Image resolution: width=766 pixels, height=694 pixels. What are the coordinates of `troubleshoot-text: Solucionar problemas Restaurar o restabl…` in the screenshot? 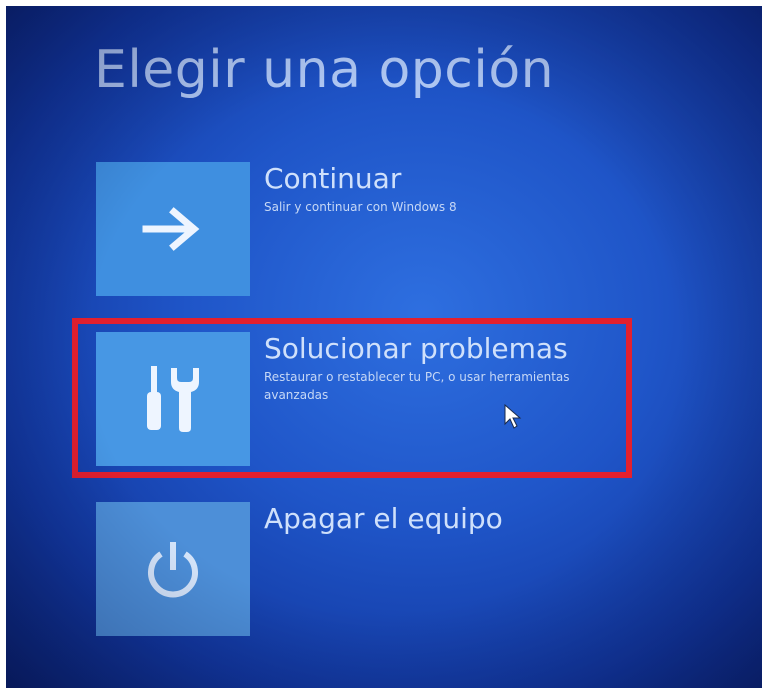 It's located at (454, 368).